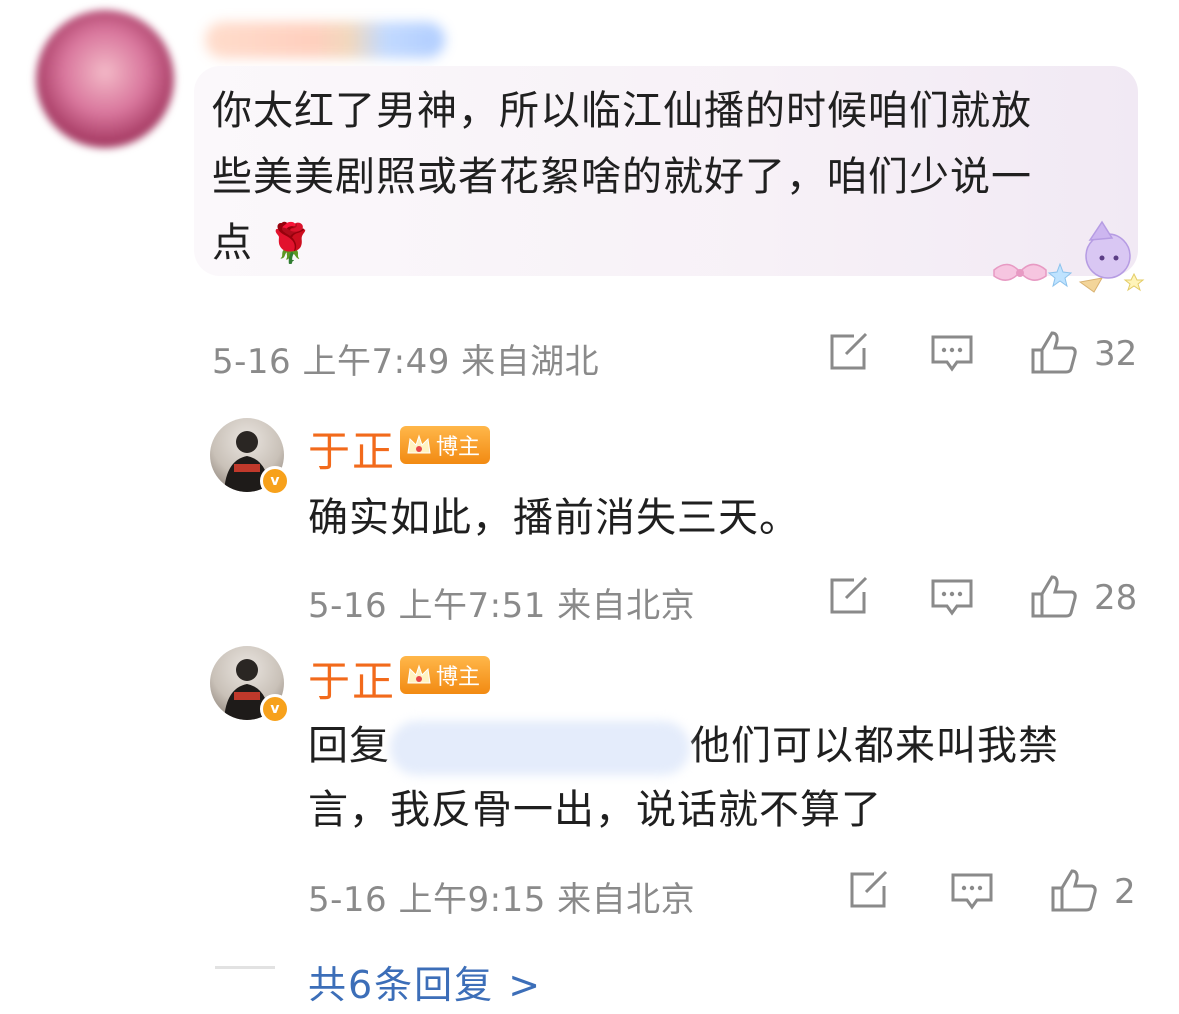  What do you see at coordinates (245, 967) in the screenshot?
I see `divider` at bounding box center [245, 967].